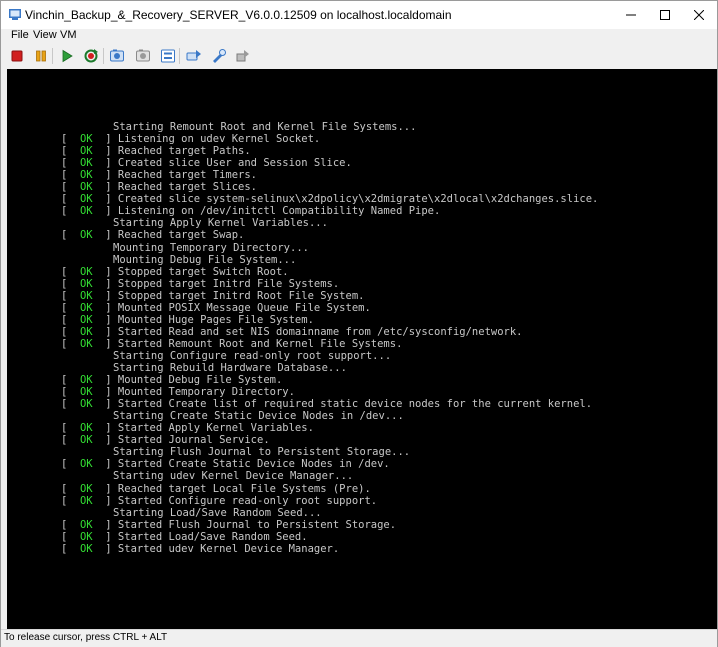 The height and width of the screenshot is (647, 718). I want to click on console-message: Reached target Timers., so click(187, 175).